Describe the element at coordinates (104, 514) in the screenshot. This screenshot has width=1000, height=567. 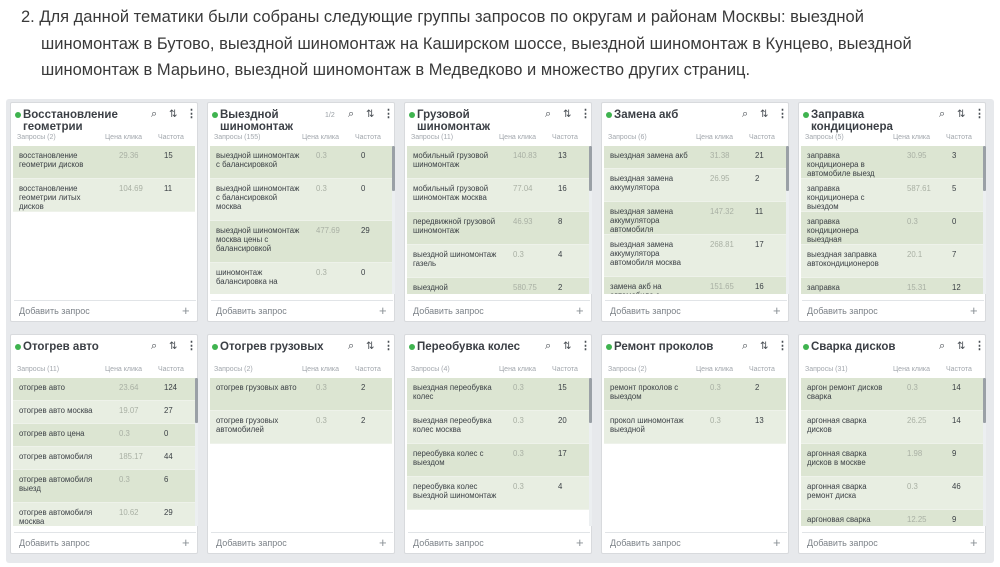
I see `query-row: отогрев автомобиля москва 10.62 29` at that location.